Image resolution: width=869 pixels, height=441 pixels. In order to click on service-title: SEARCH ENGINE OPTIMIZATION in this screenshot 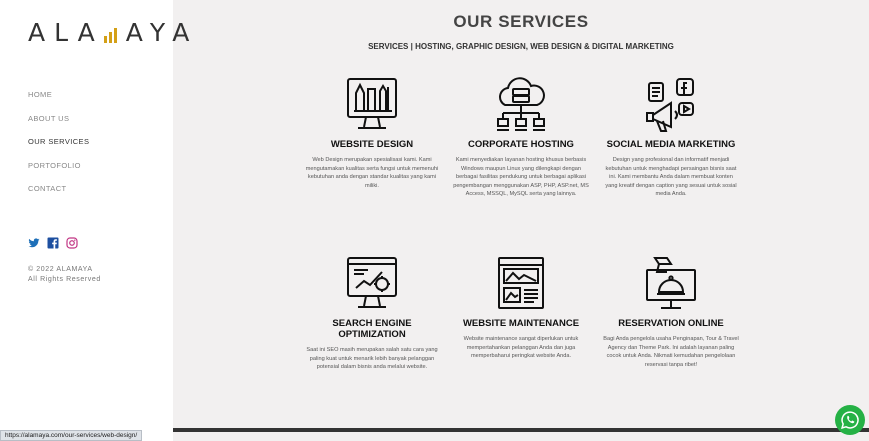, I will do `click(372, 329)`.